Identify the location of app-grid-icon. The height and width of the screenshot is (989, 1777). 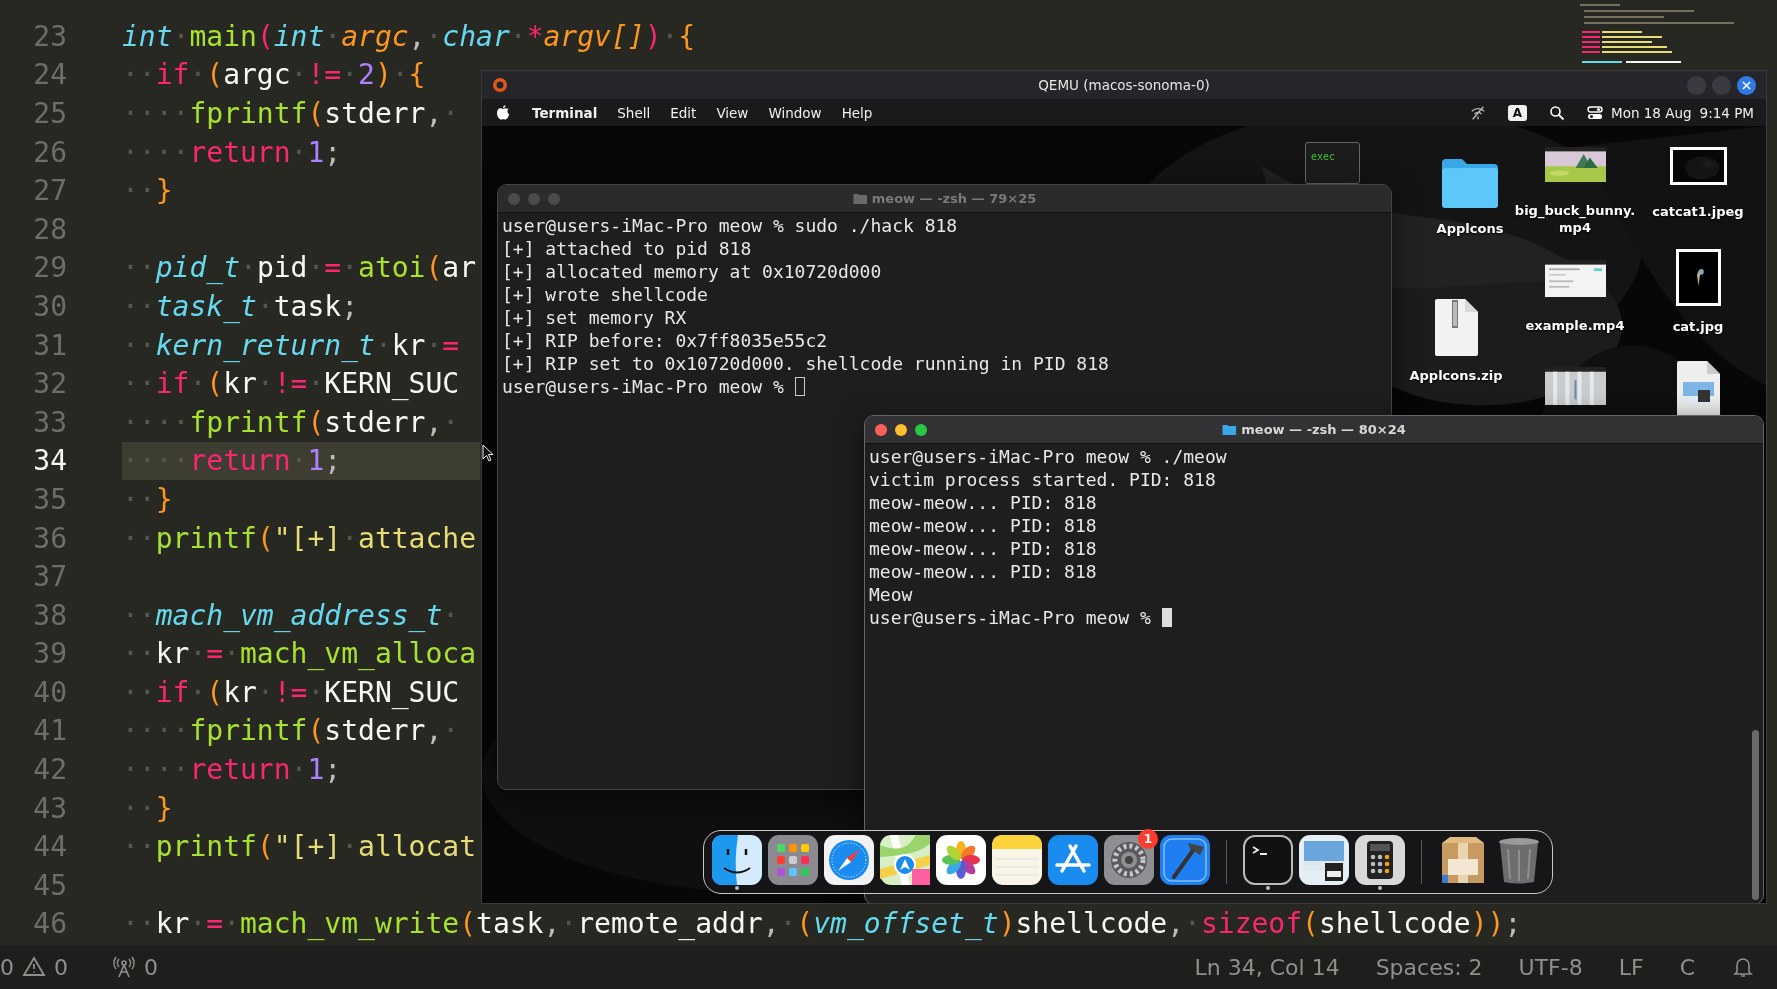
(793, 860).